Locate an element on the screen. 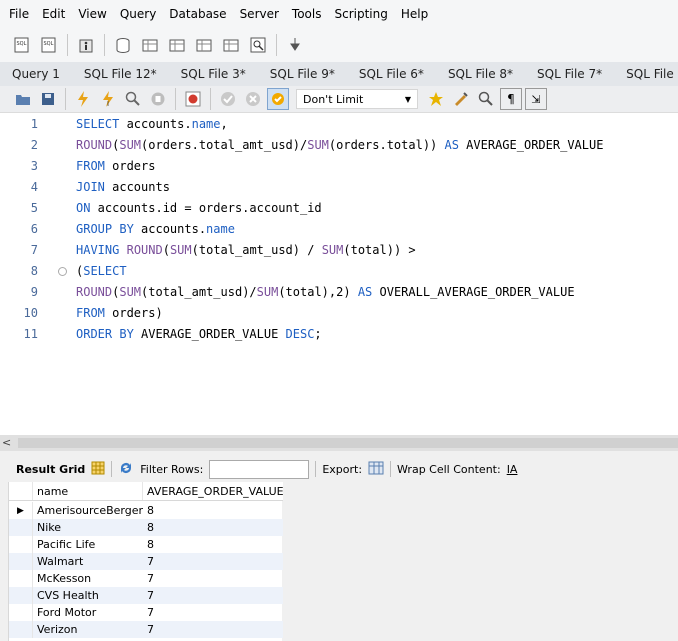 The width and height of the screenshot is (678, 641). code-token: ROUND is located at coordinates (144, 250).